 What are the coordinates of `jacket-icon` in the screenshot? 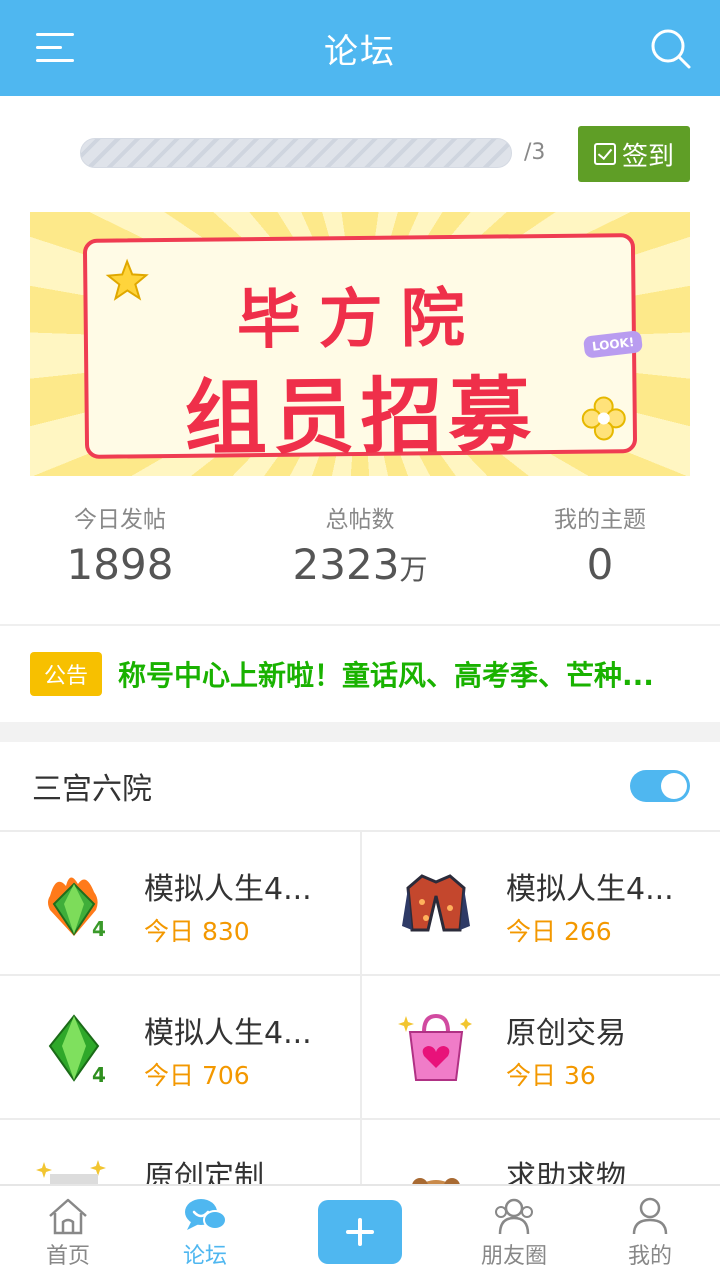 It's located at (436, 903).